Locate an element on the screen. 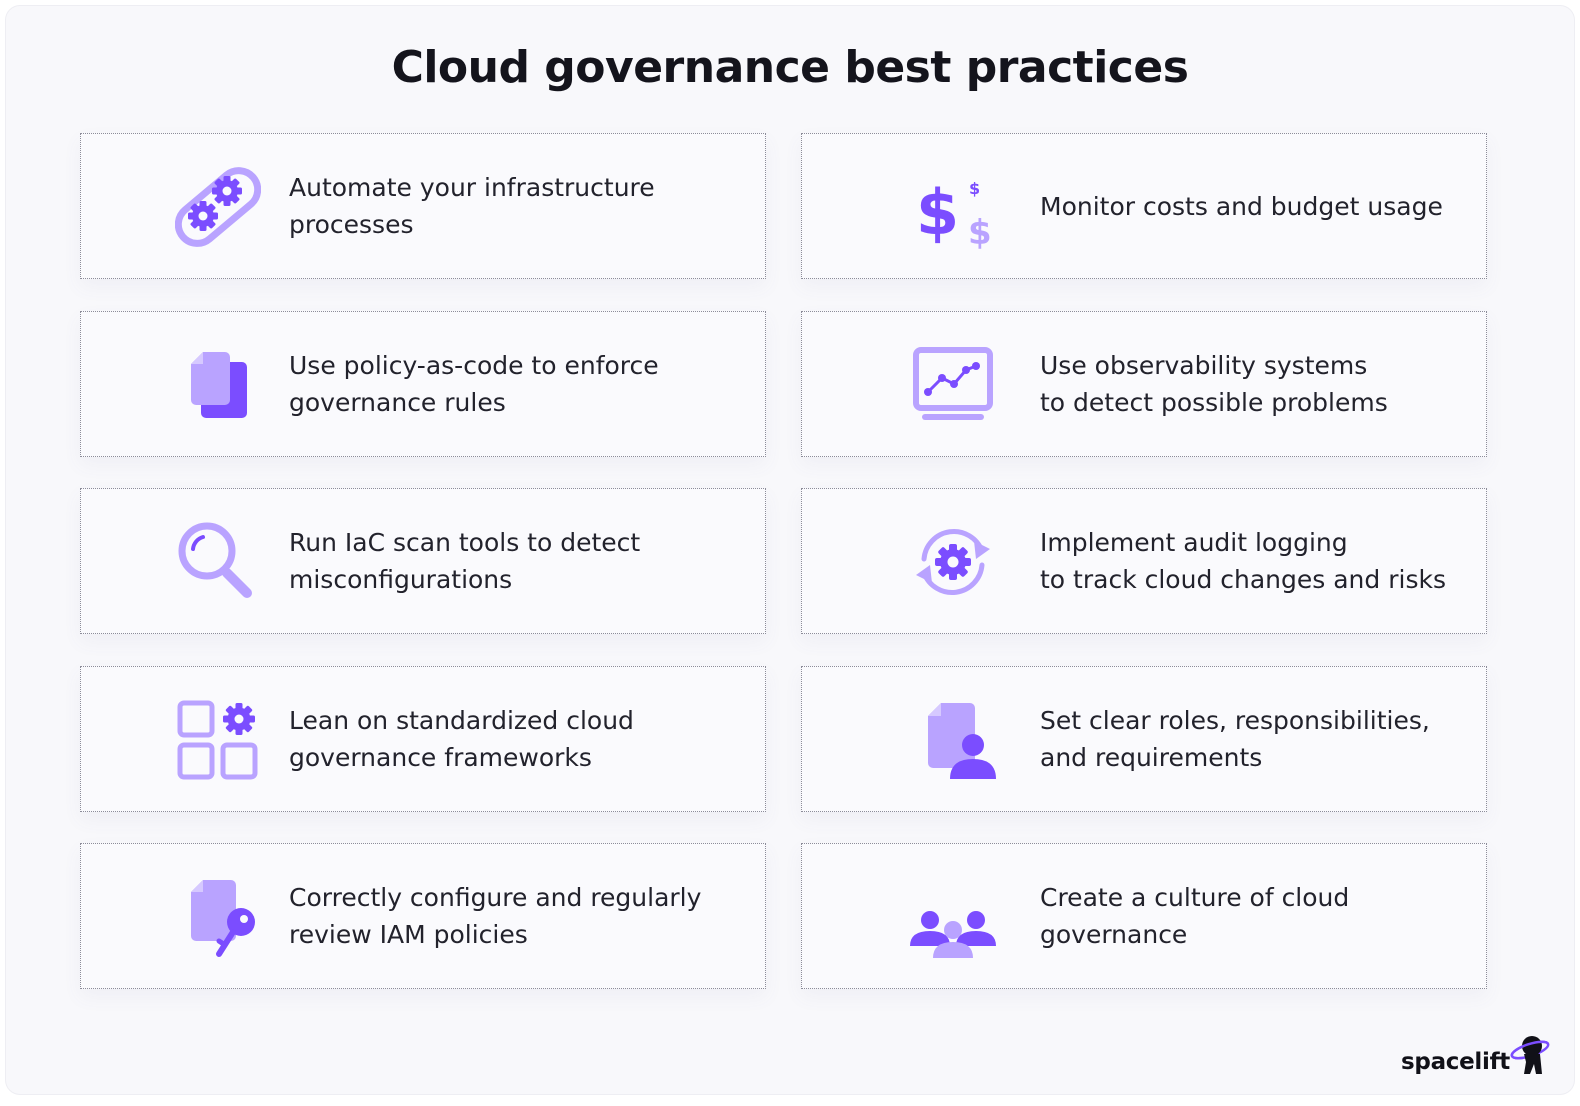 The image size is (1580, 1106). card-automate: Automate your infrastructure processes is located at coordinates (423, 206).